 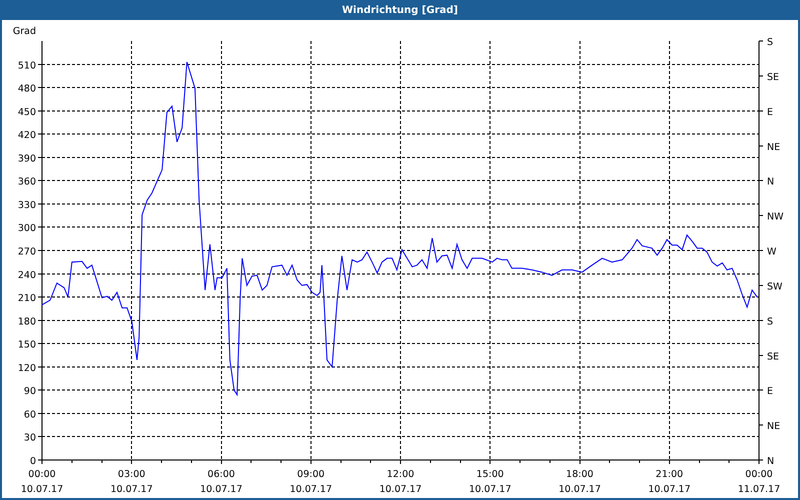 I want to click on y-tick-label: 390, so click(x=27, y=158).